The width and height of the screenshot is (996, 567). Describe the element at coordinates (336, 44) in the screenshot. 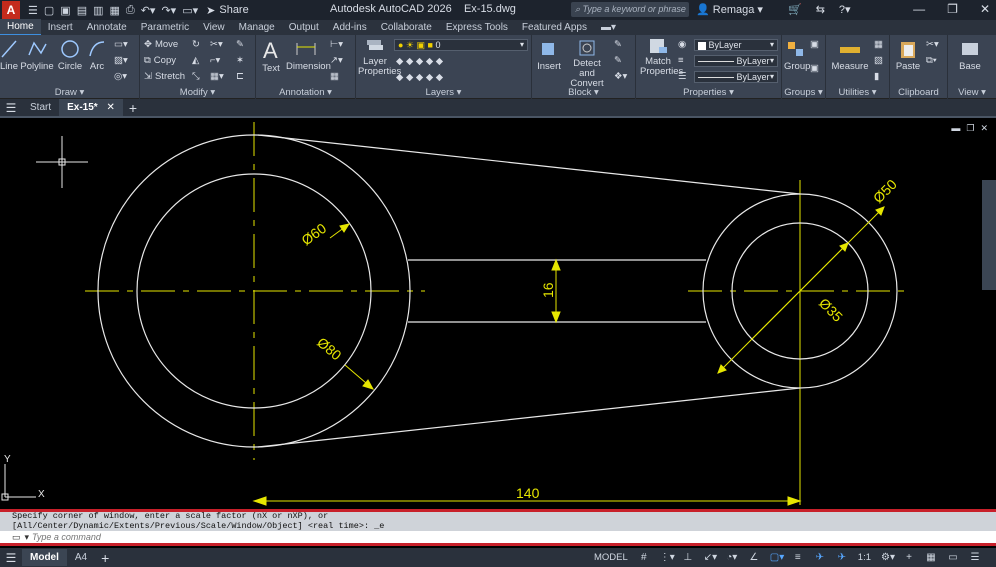

I see `linear-dim-icon: ⊢▾` at that location.